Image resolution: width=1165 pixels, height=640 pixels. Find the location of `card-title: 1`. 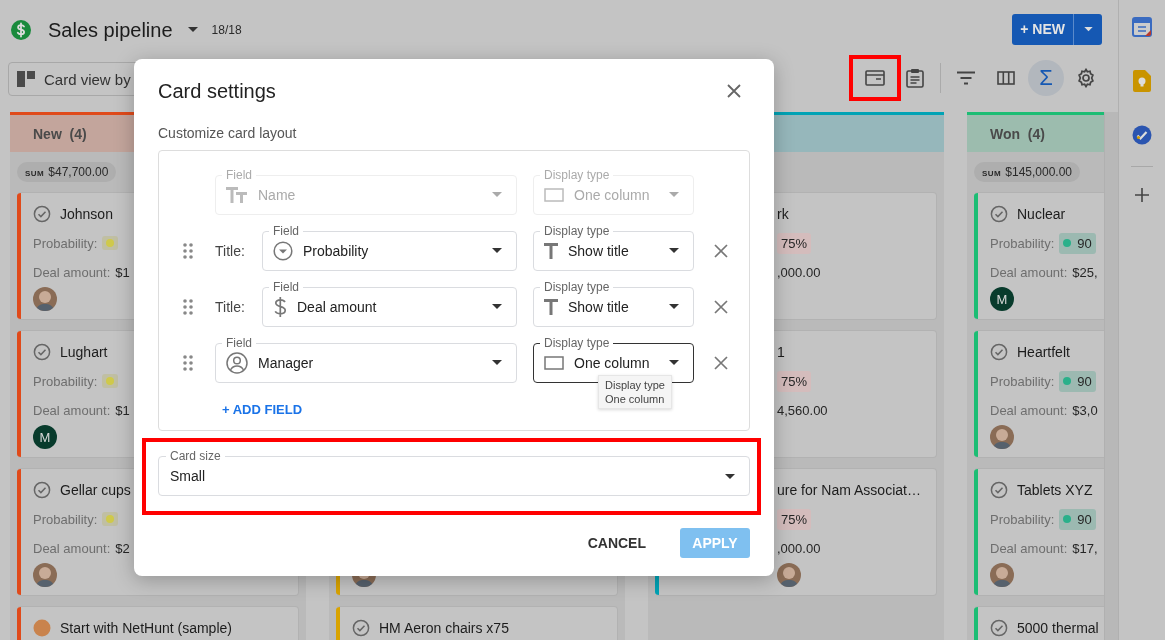

card-title: 1 is located at coordinates (781, 352).